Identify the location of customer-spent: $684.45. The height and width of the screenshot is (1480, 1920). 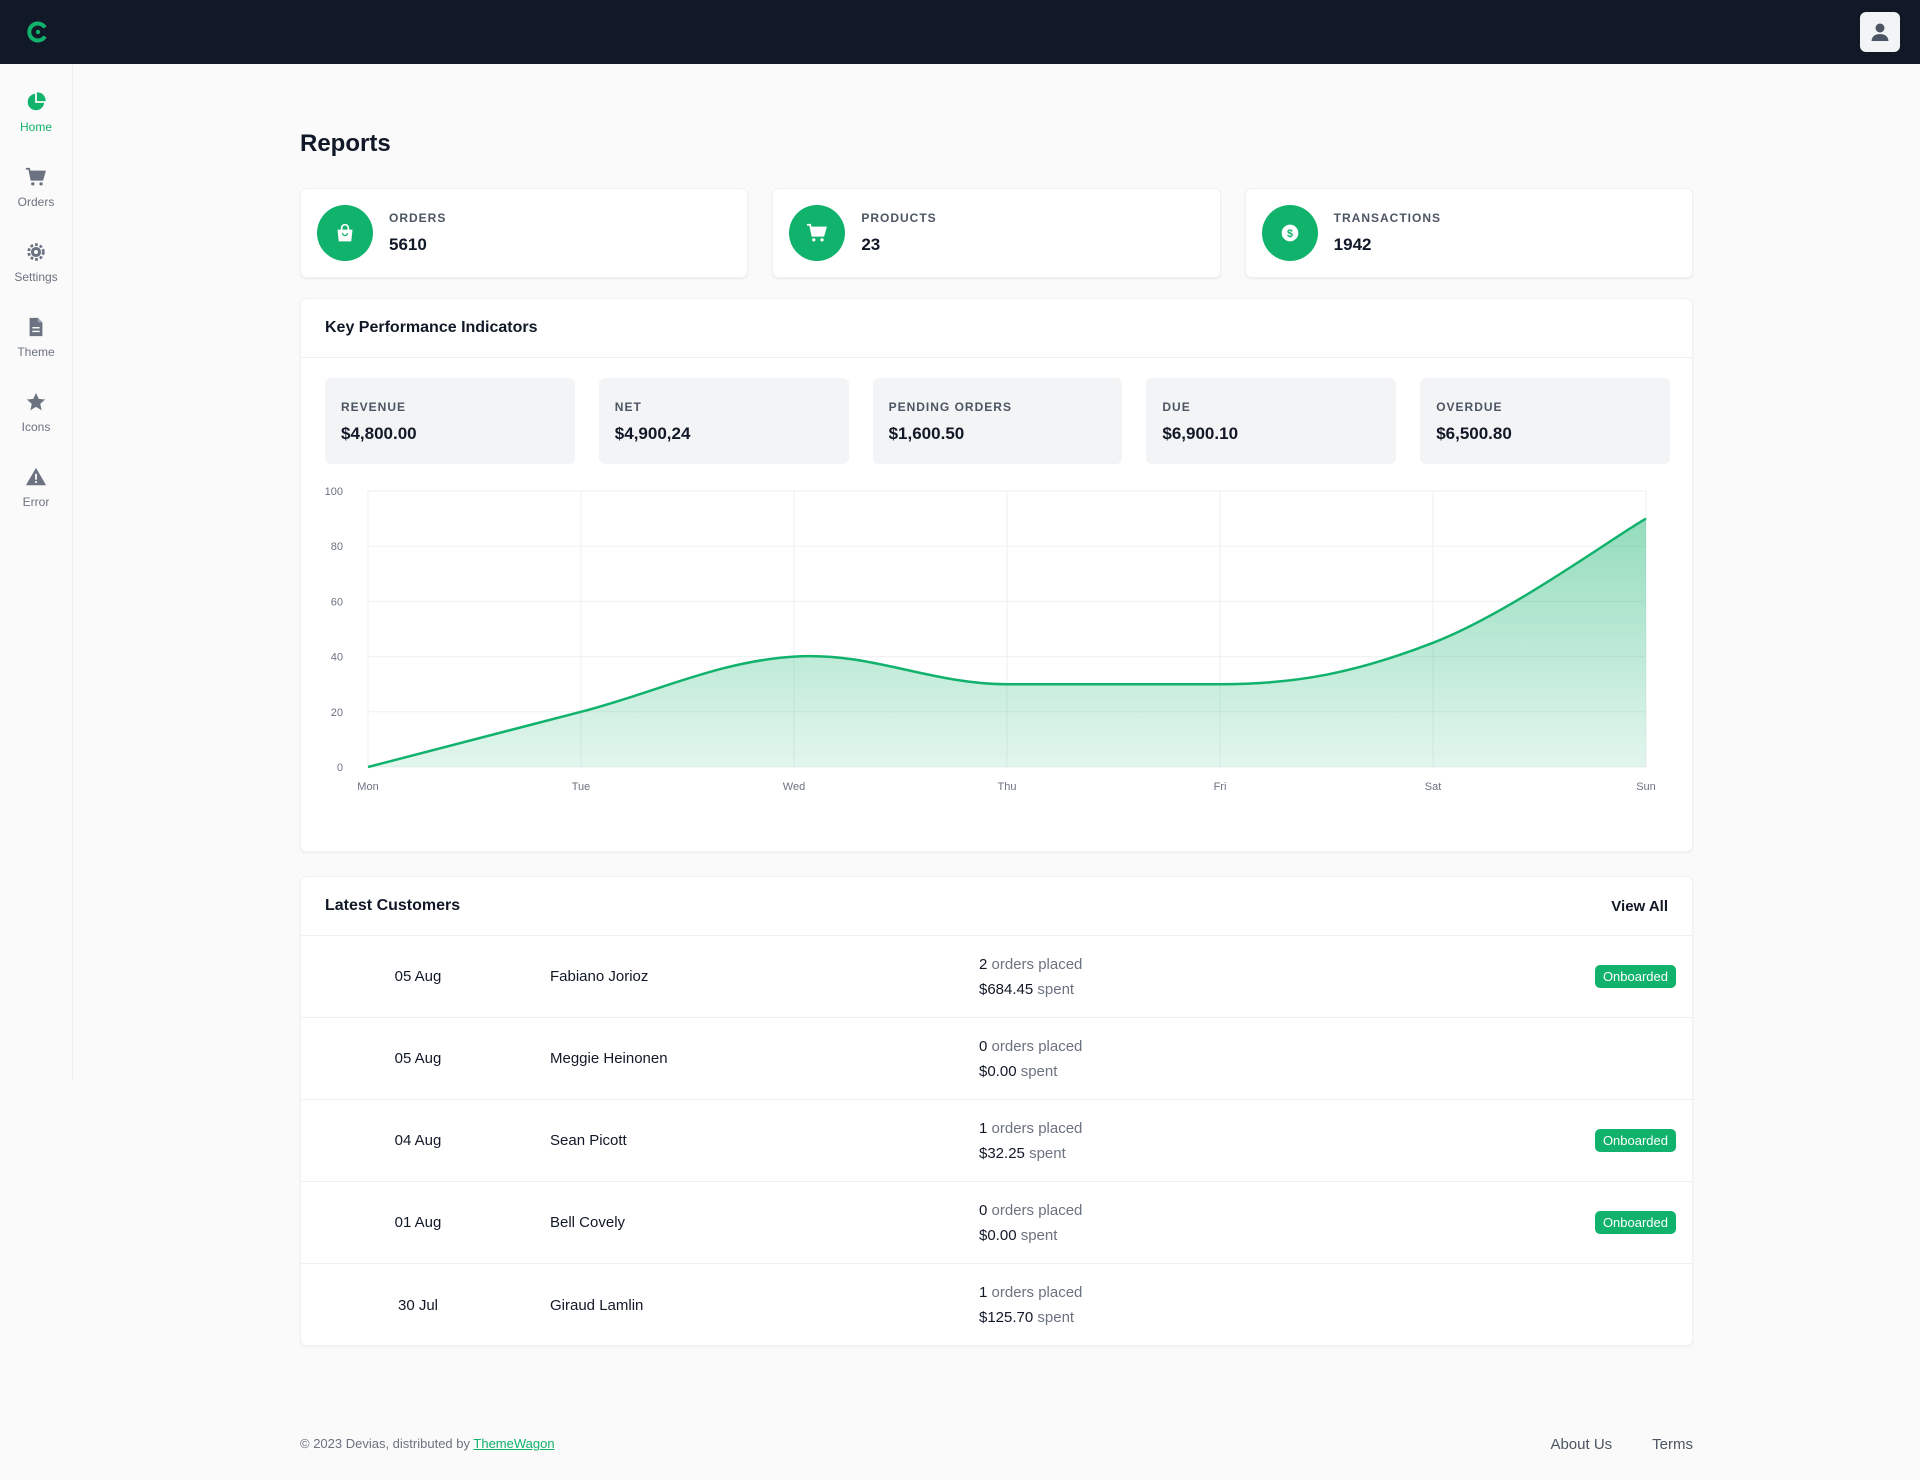
(1006, 989).